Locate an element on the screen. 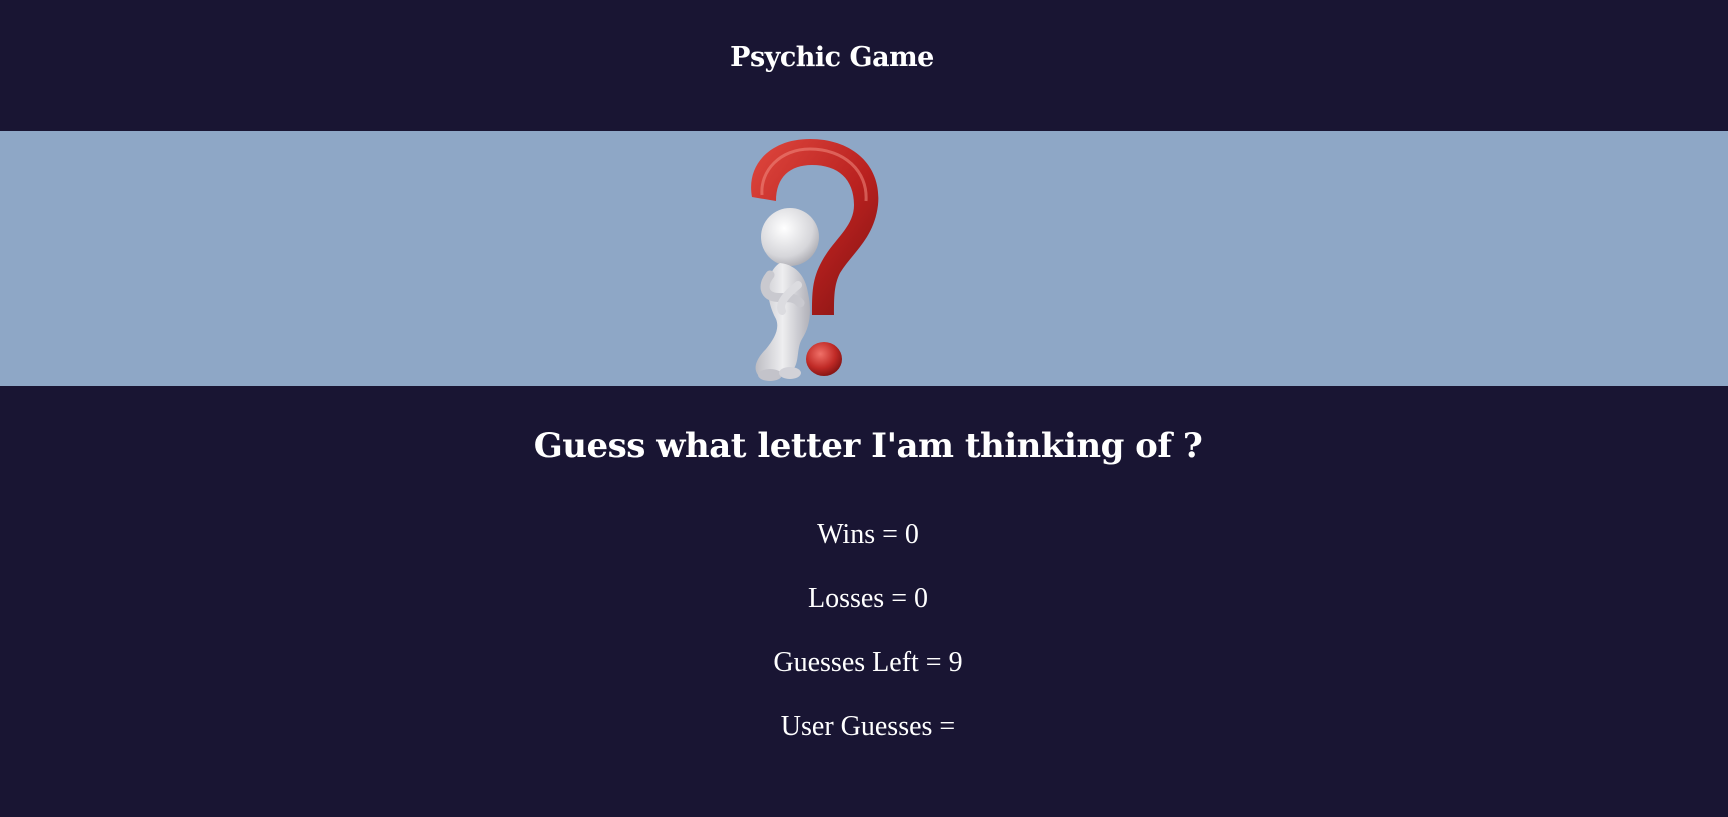 Image resolution: width=1728 pixels, height=817 pixels. site-title: Psychic Game is located at coordinates (832, 57).